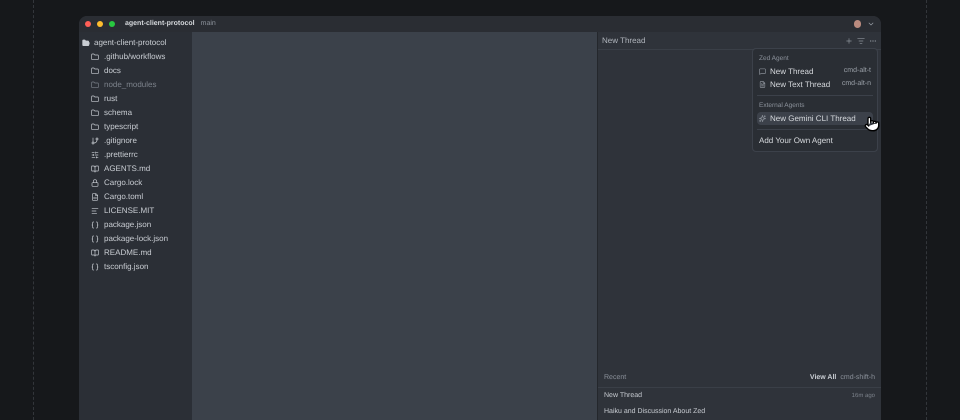 The image size is (960, 420). I want to click on avatar-icon, so click(857, 24).